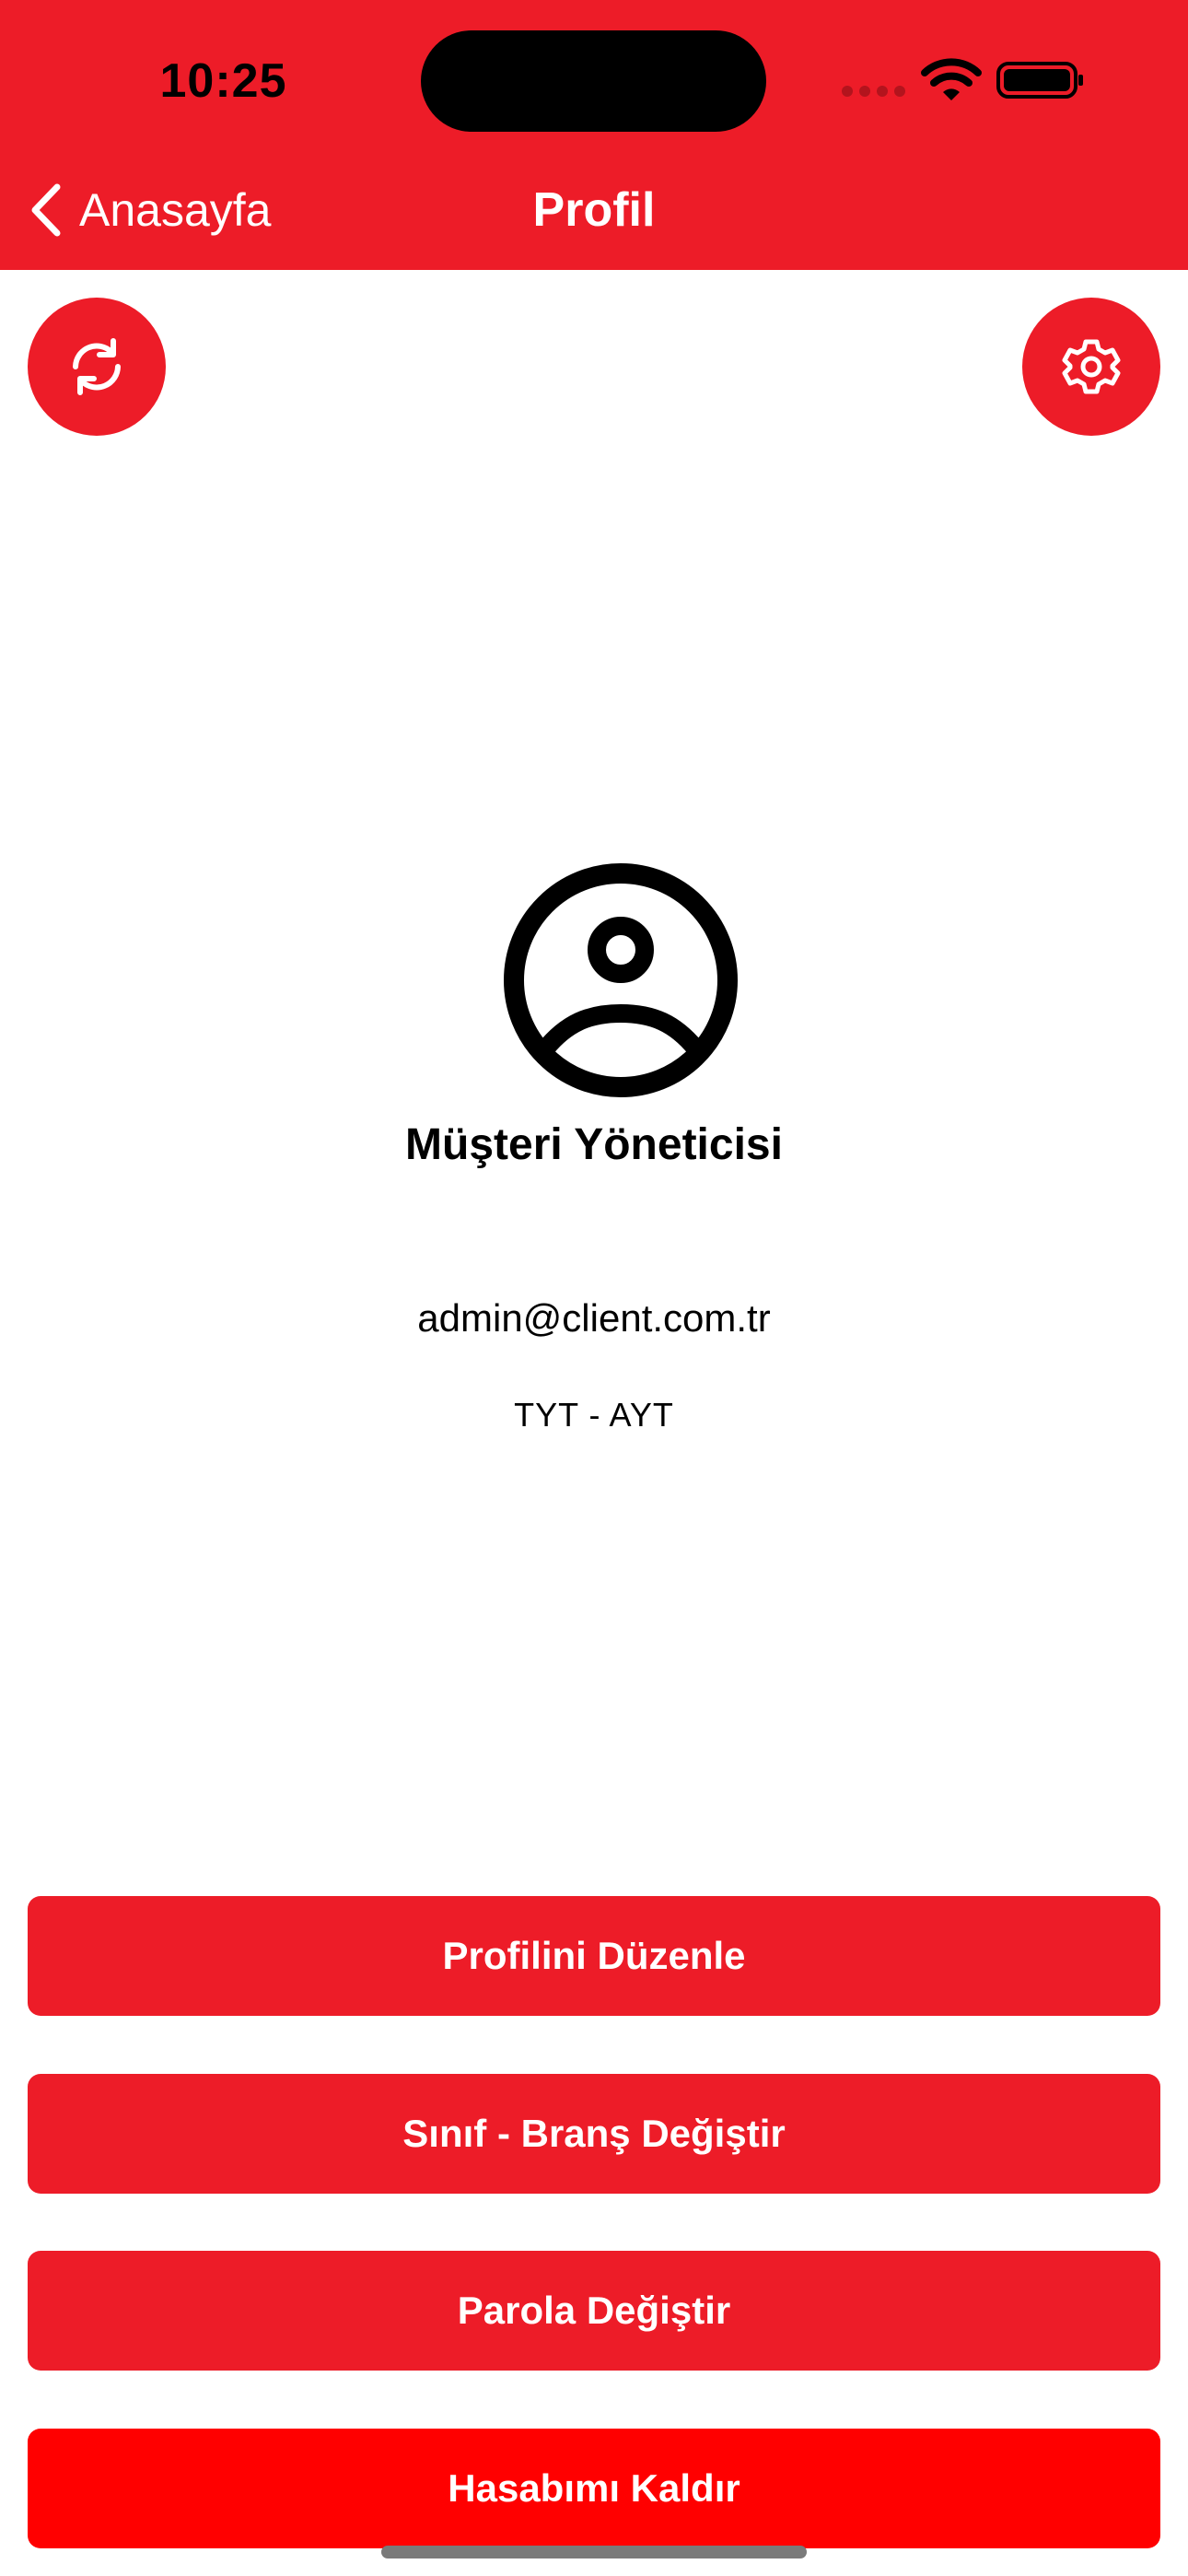  I want to click on home-indicator, so click(594, 2552).